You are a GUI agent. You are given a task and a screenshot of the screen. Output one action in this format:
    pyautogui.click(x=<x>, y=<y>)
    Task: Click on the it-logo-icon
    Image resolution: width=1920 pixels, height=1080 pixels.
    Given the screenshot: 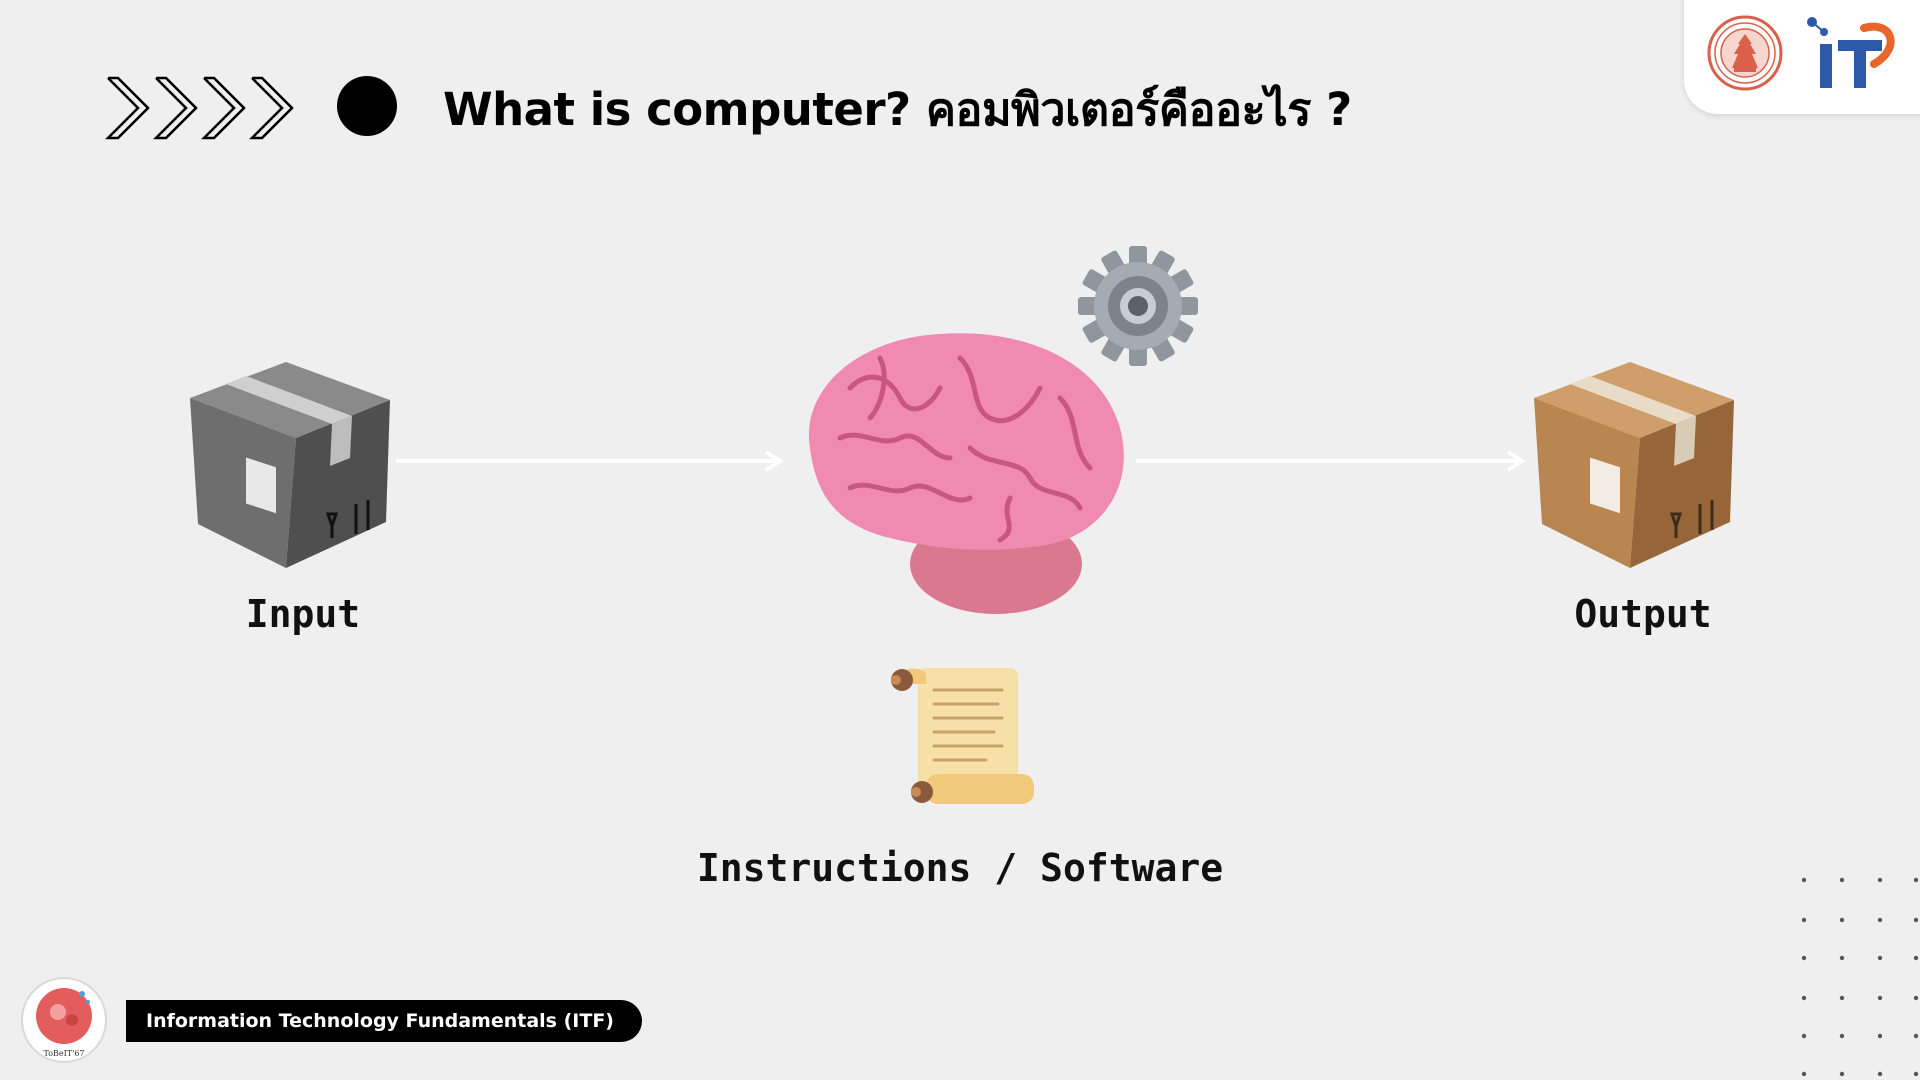 What is the action you would take?
    pyautogui.click(x=1851, y=52)
    